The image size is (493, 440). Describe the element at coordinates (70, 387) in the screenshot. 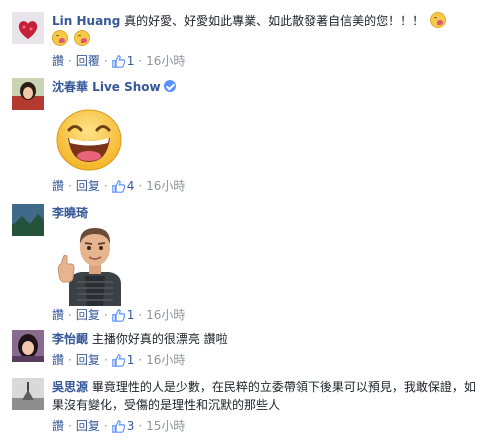

I see `commenter-name: 吳思源` at that location.